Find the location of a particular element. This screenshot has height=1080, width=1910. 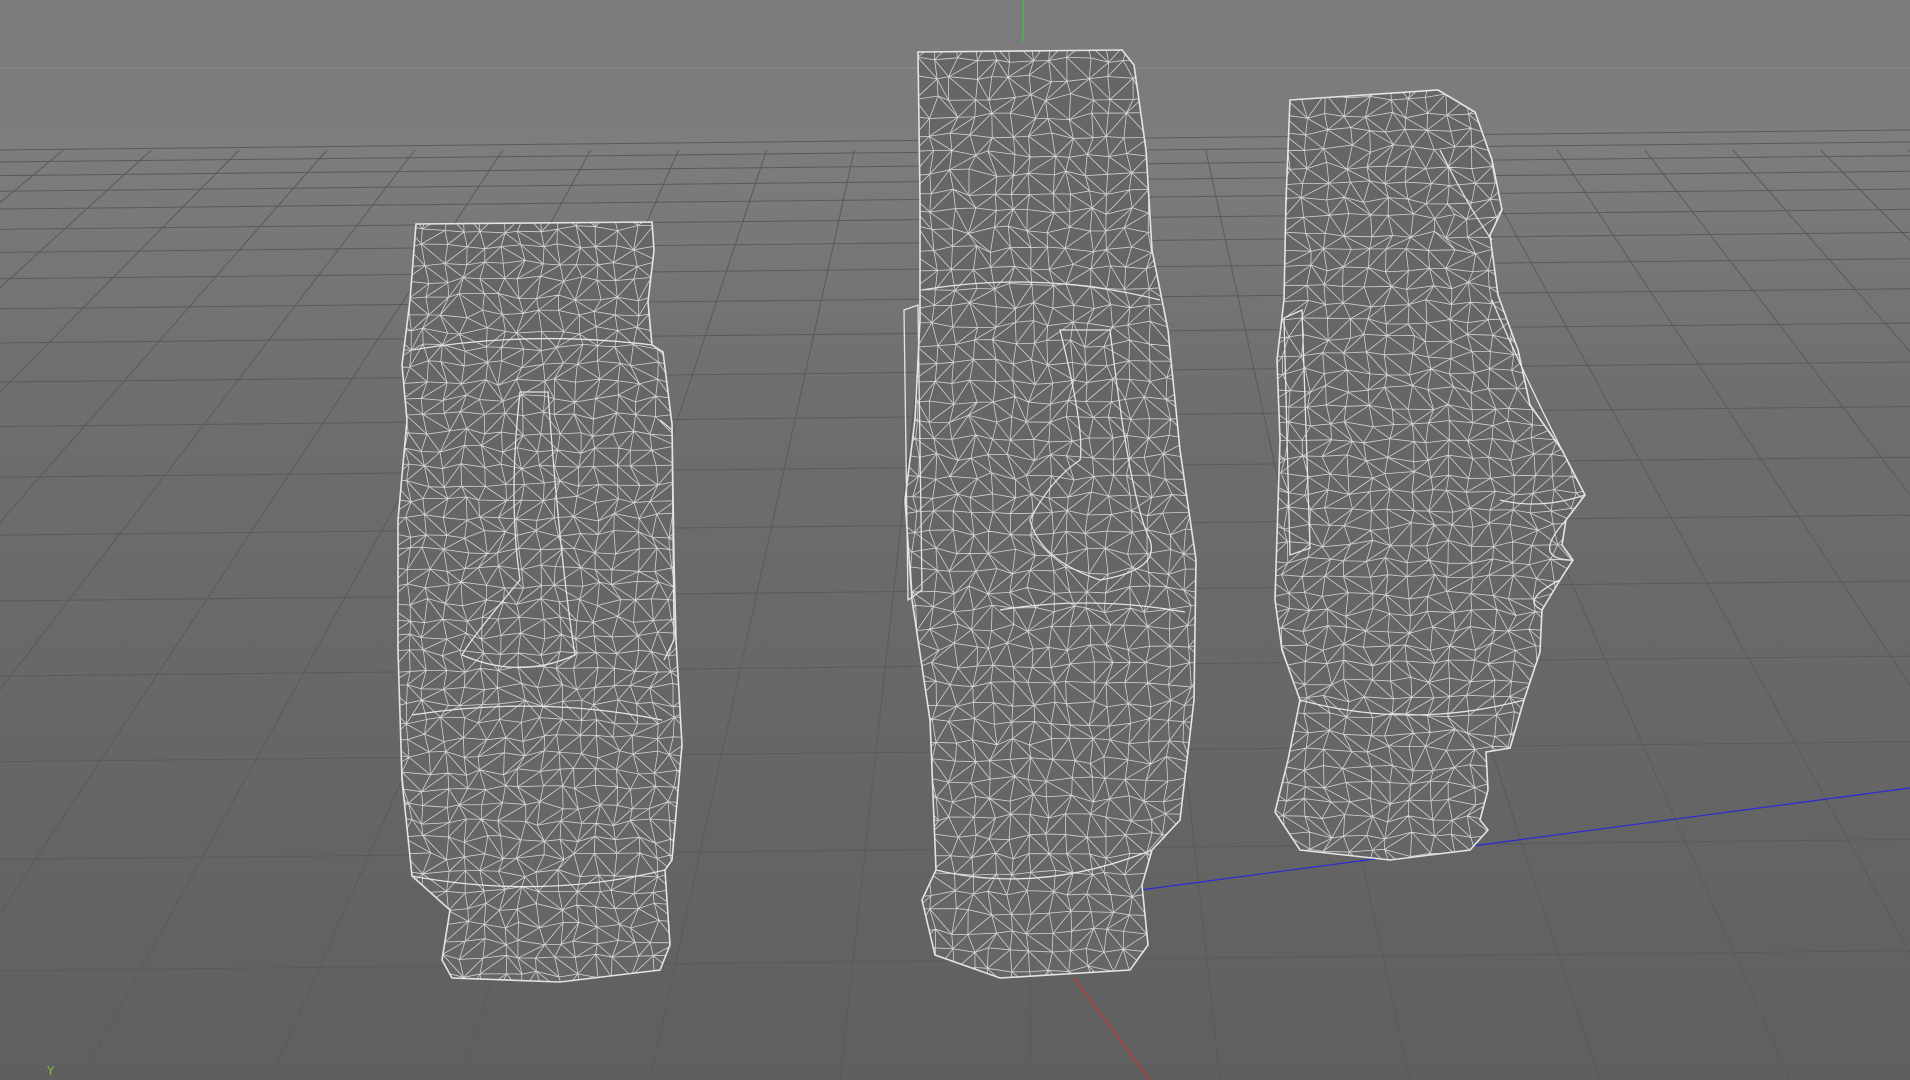

z-axis-line is located at coordinates (1494, 843).